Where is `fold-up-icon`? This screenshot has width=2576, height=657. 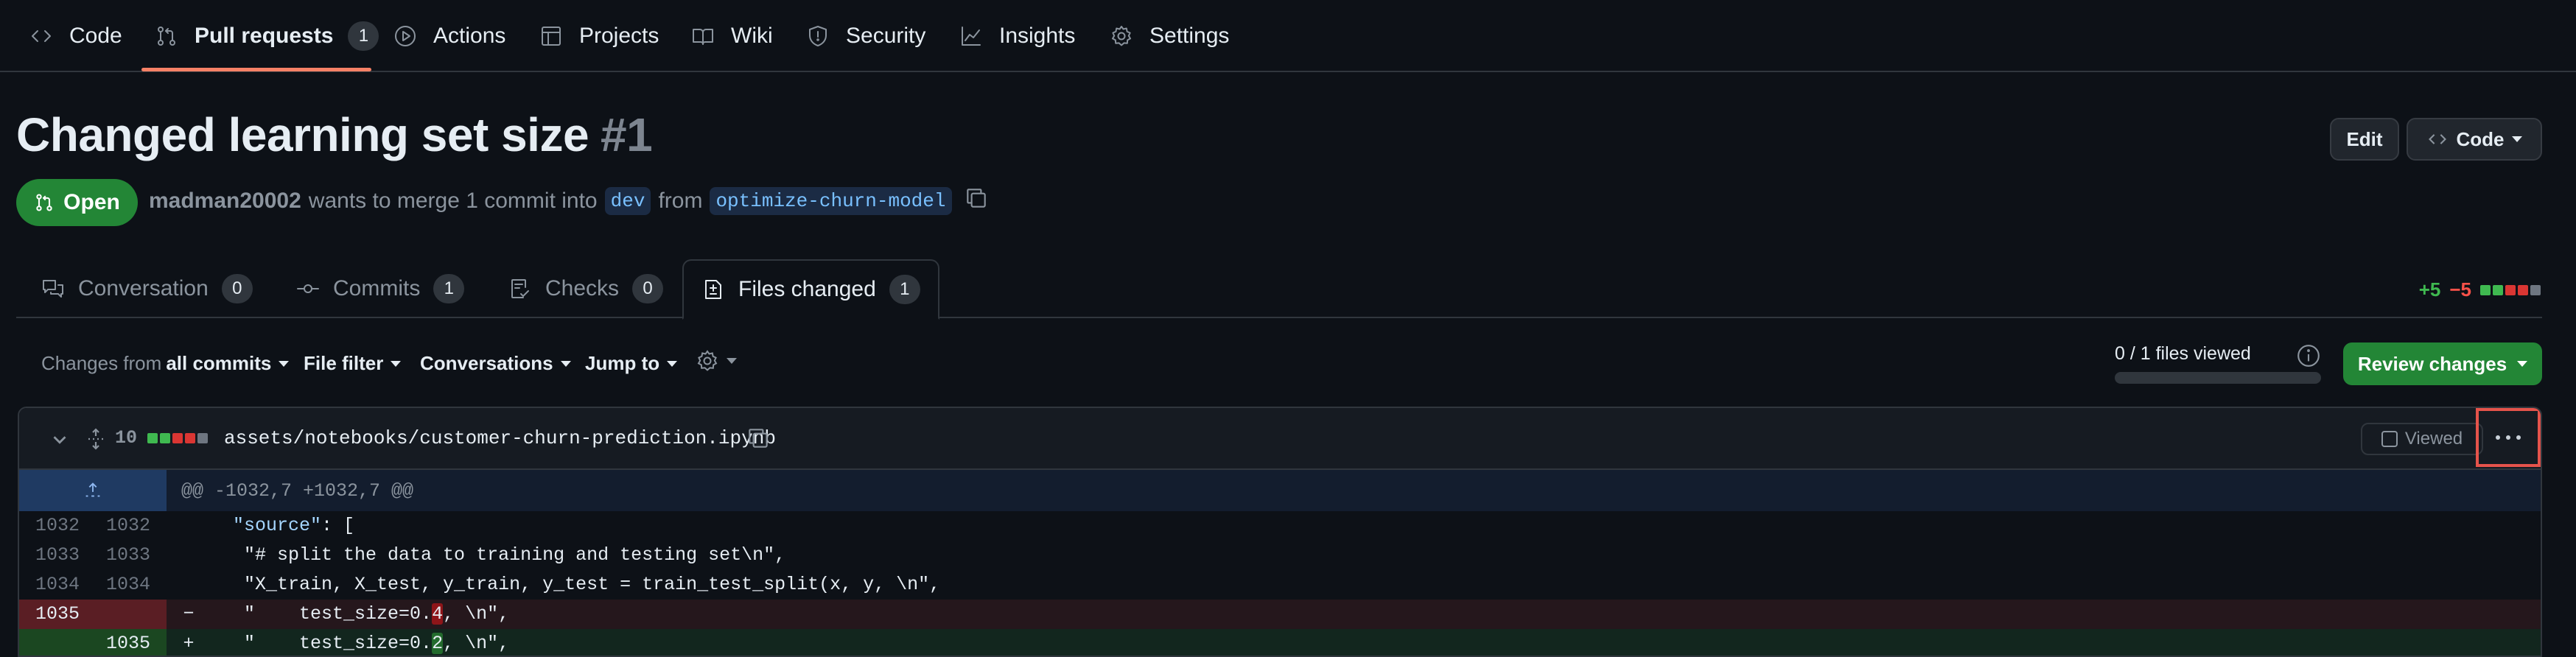 fold-up-icon is located at coordinates (92, 489).